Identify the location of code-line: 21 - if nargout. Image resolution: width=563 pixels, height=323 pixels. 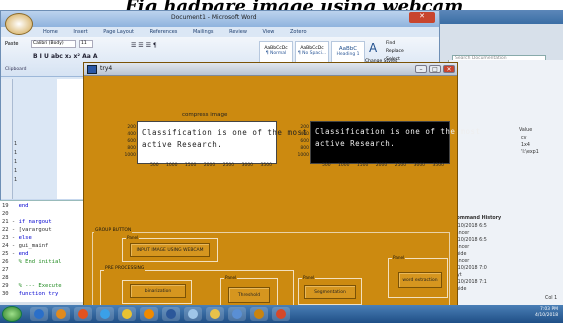
(27, 222).